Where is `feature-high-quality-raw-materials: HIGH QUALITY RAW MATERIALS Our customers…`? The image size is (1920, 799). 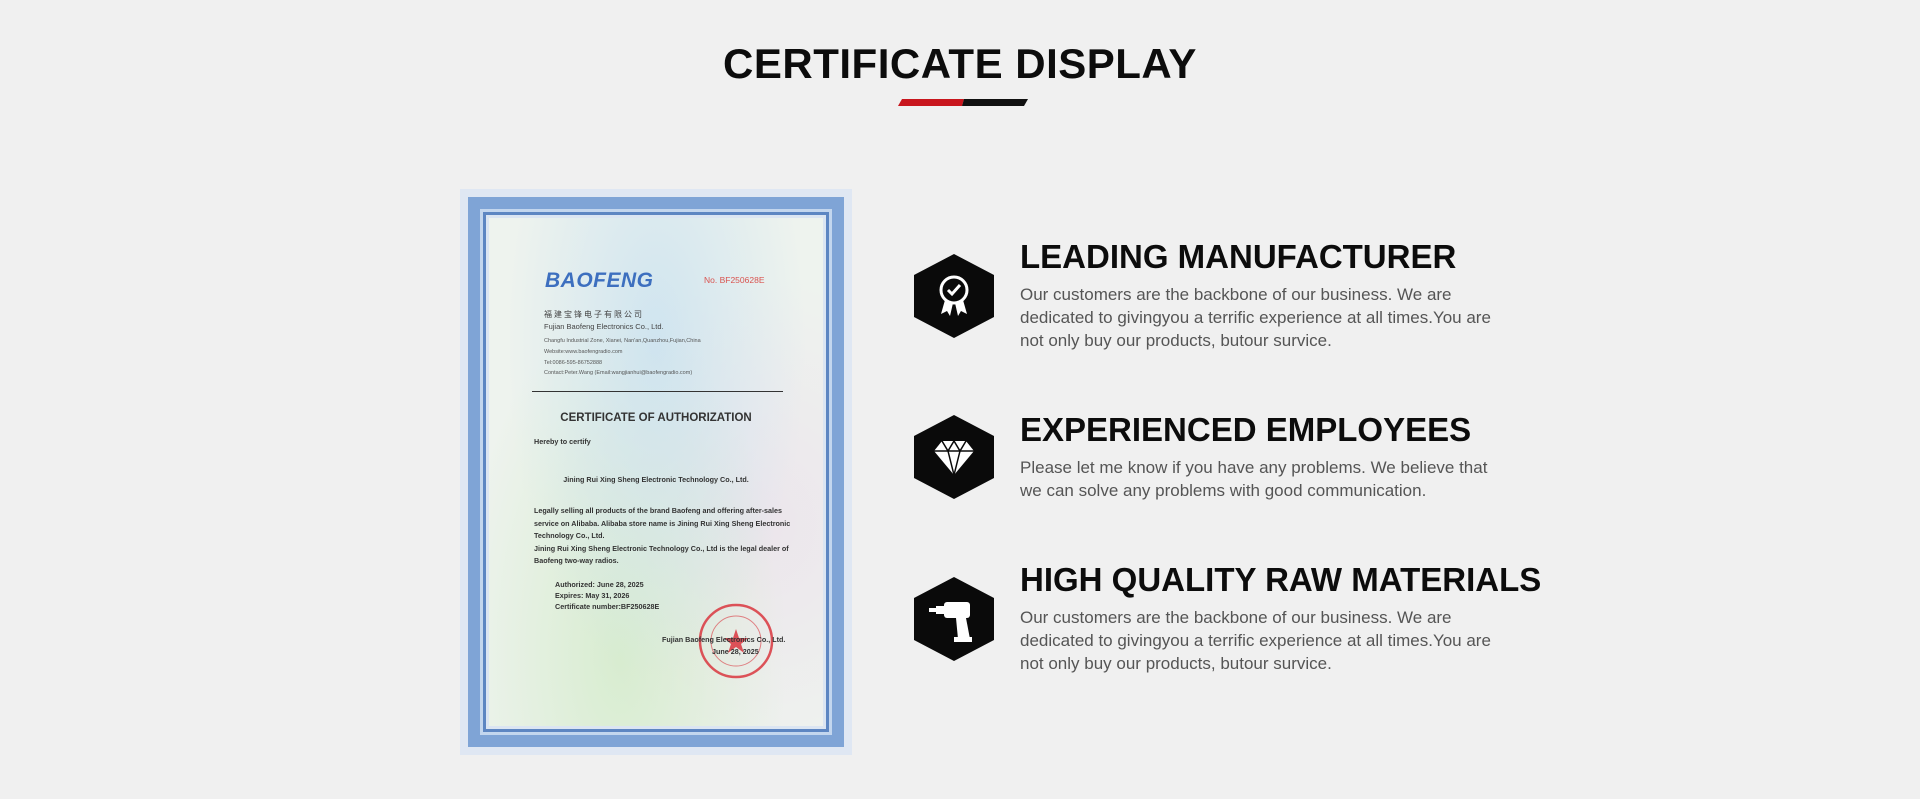
feature-high-quality-raw-materials: HIGH QUALITY RAW MATERIALS Our customers… is located at coordinates (1227, 621).